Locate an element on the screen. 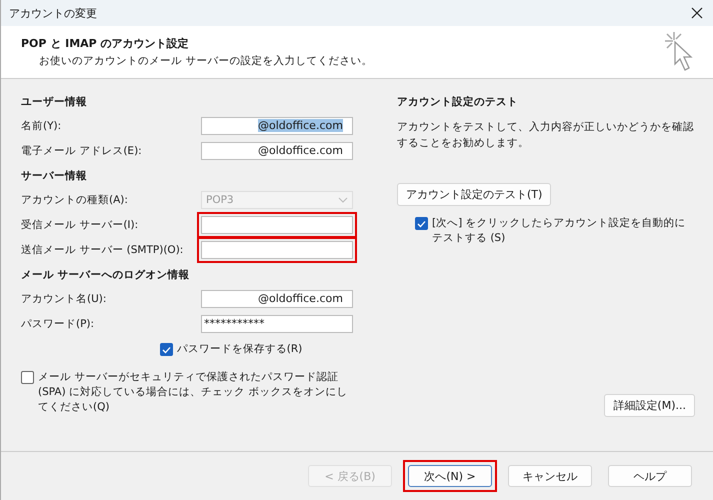  checkbox-label: パスワードを保存する(R) is located at coordinates (239, 349).